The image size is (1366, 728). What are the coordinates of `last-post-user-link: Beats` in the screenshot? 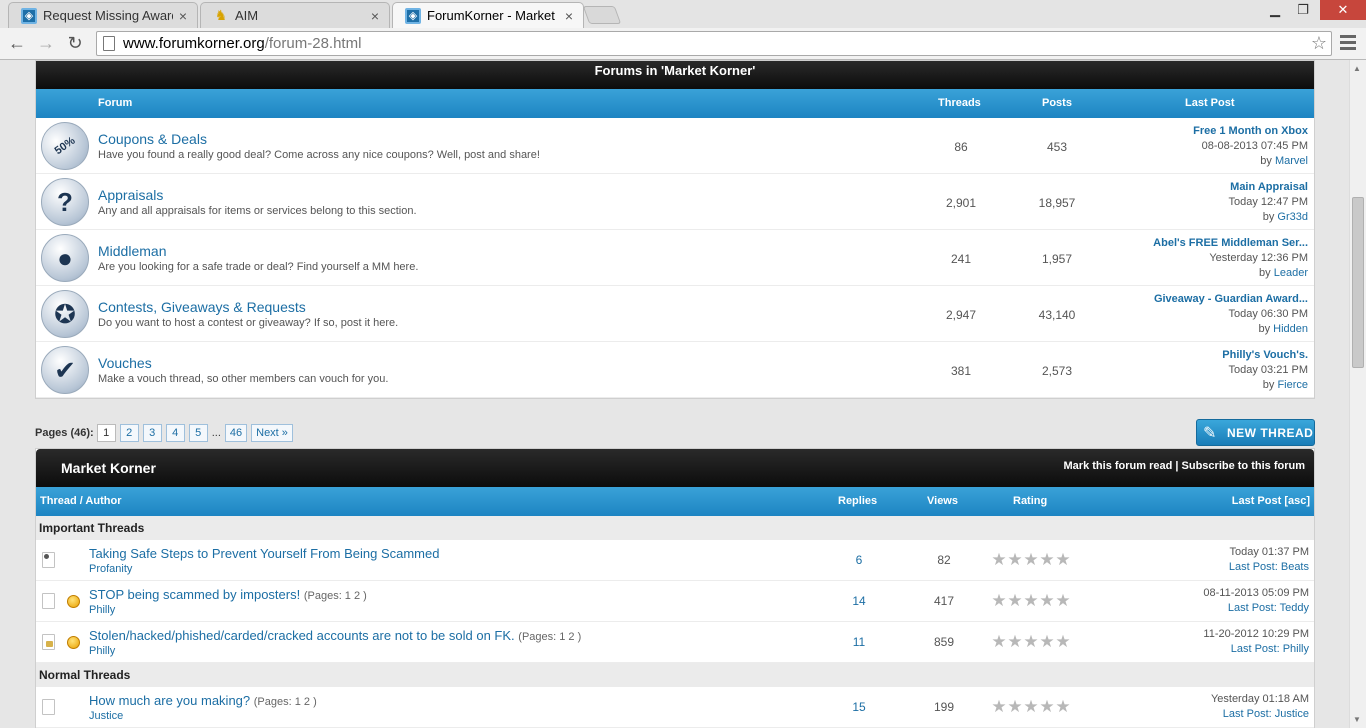 It's located at (1295, 567).